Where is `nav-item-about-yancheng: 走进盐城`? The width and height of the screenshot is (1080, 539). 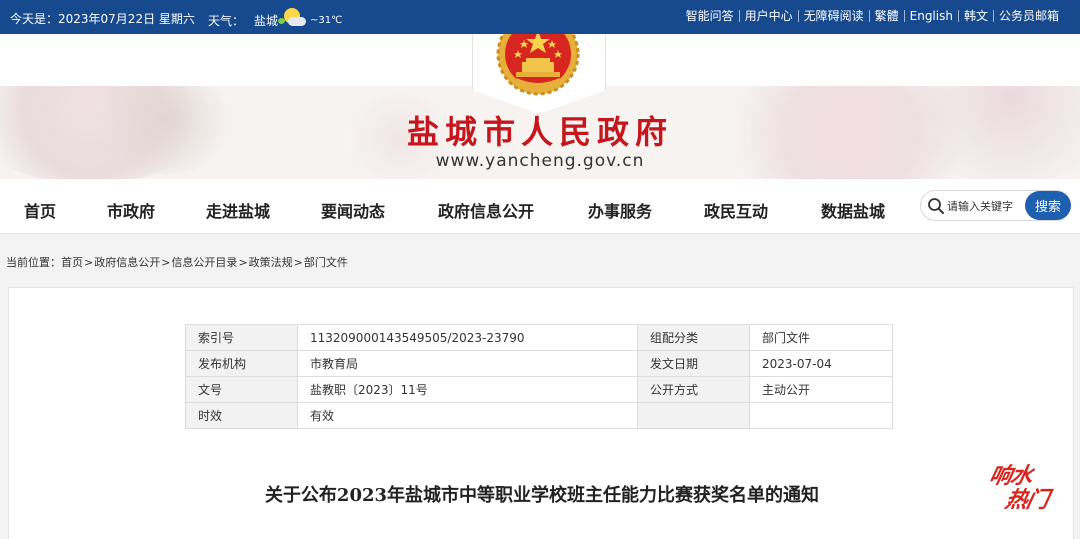 nav-item-about-yancheng: 走进盐城 is located at coordinates (238, 210).